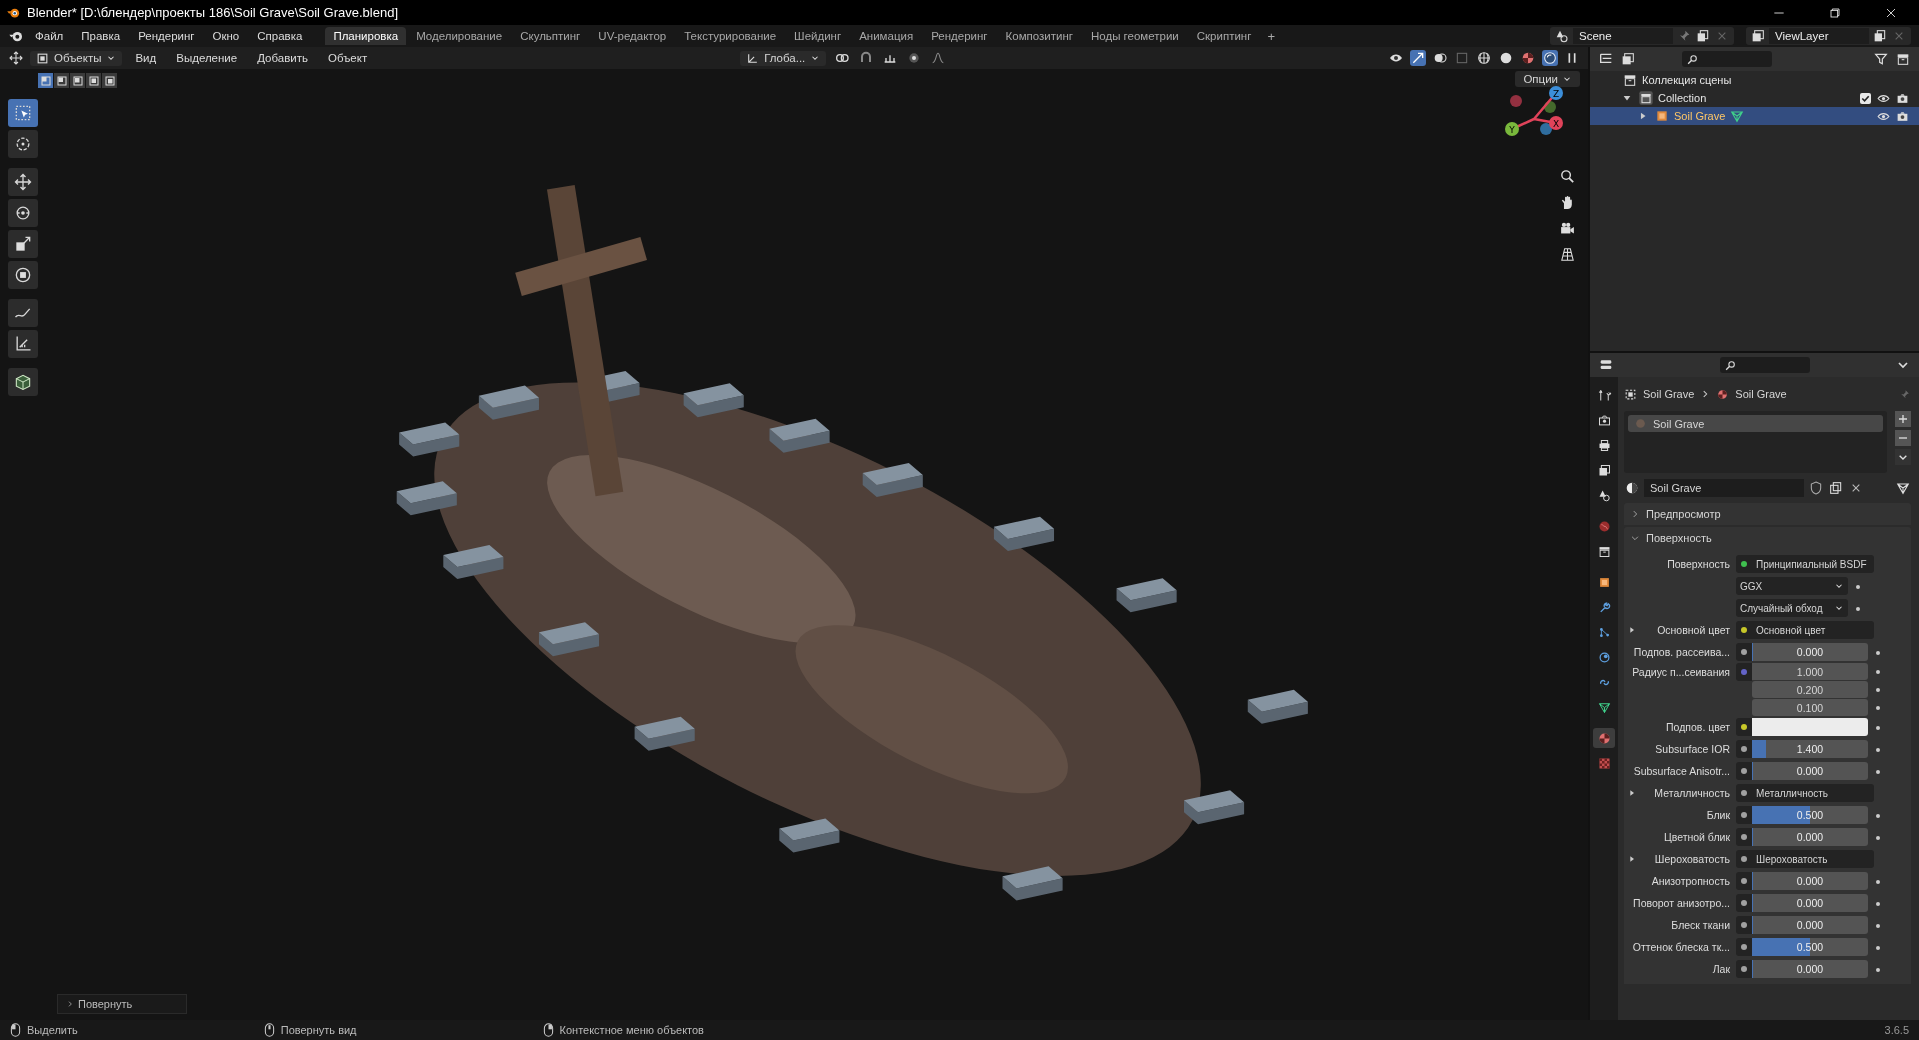  I want to click on scene-field: Scene, so click(1623, 36).